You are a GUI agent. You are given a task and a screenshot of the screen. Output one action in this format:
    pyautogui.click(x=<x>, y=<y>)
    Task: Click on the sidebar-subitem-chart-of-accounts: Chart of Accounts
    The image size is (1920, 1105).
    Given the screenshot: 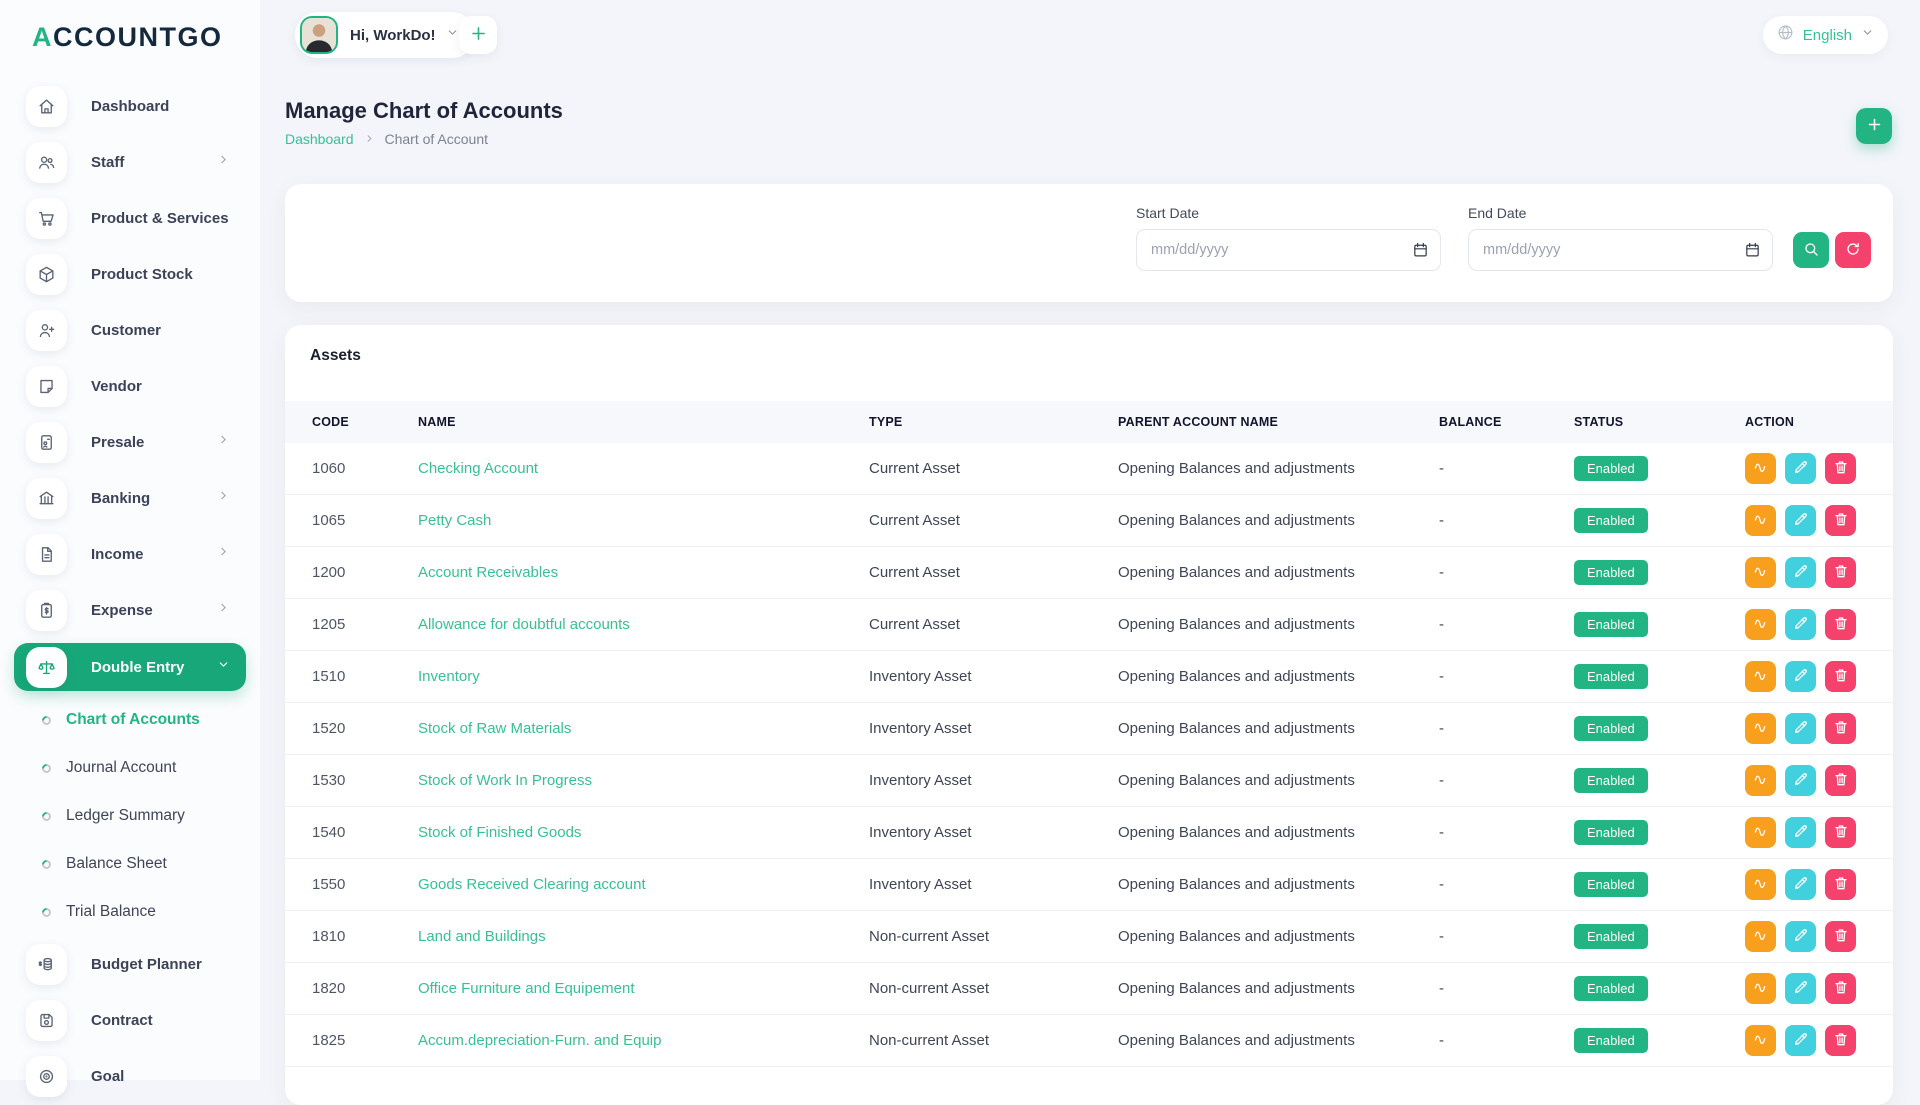 What is the action you would take?
    pyautogui.click(x=130, y=720)
    